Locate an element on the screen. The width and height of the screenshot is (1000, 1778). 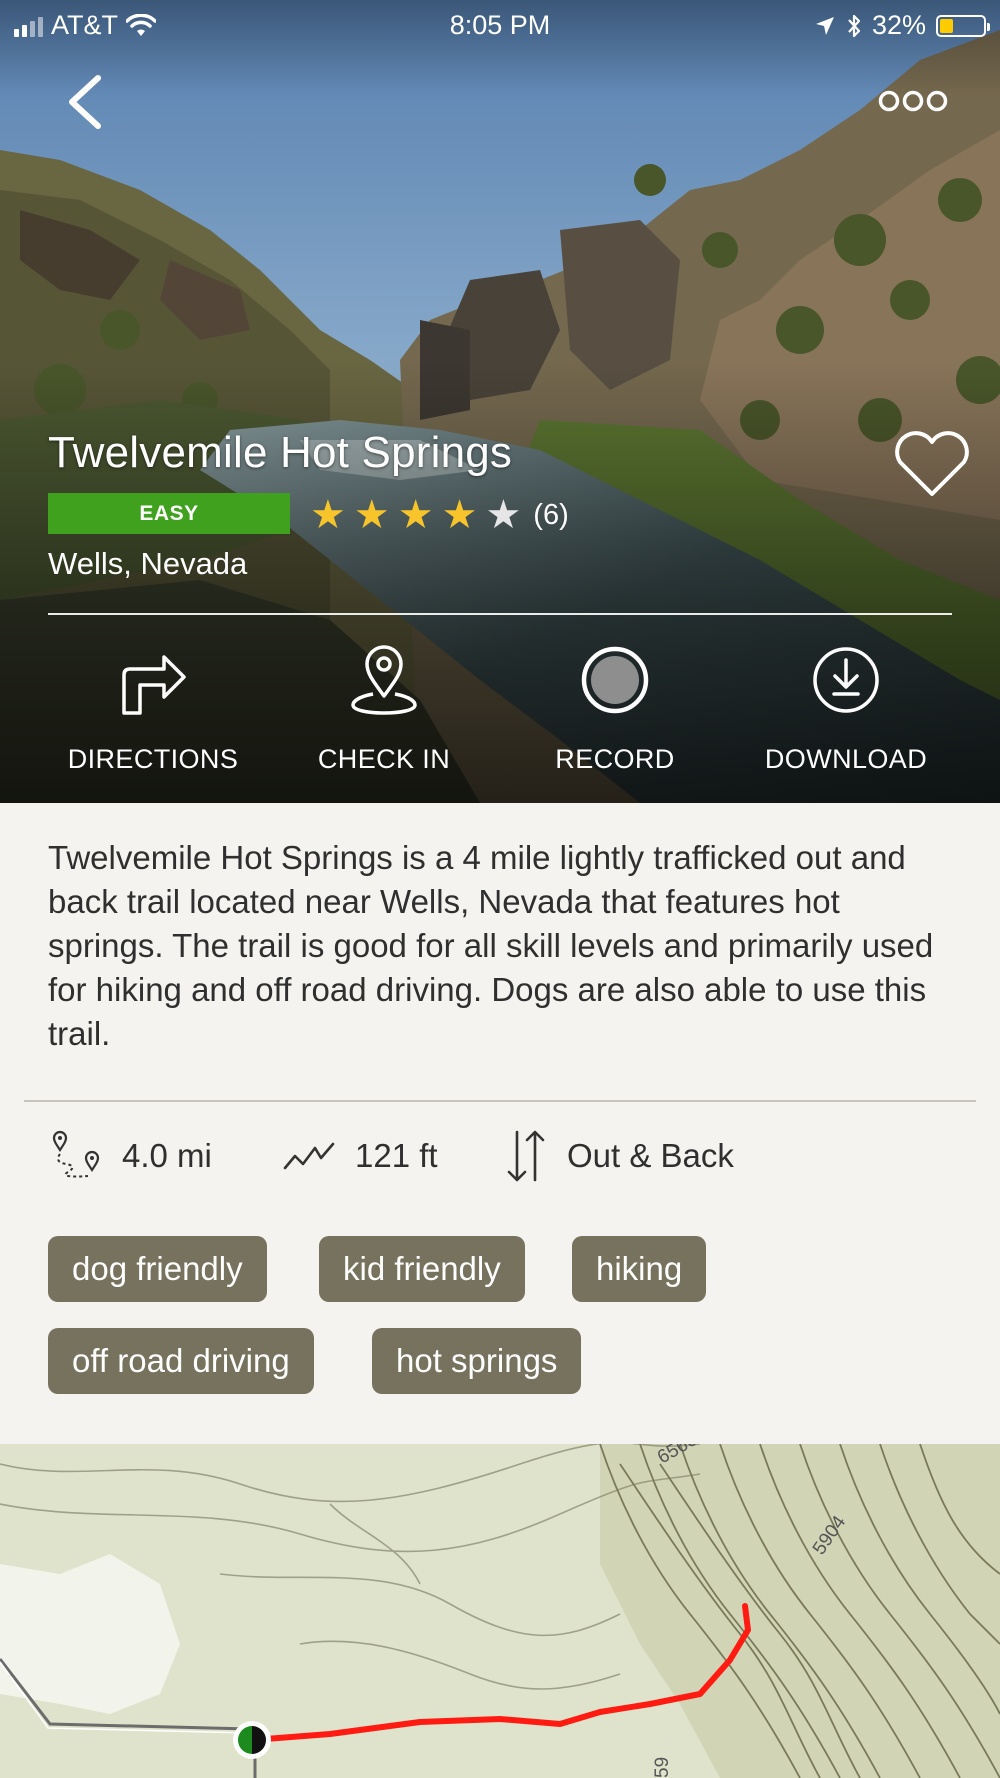
directions-icon is located at coordinates (154, 685).